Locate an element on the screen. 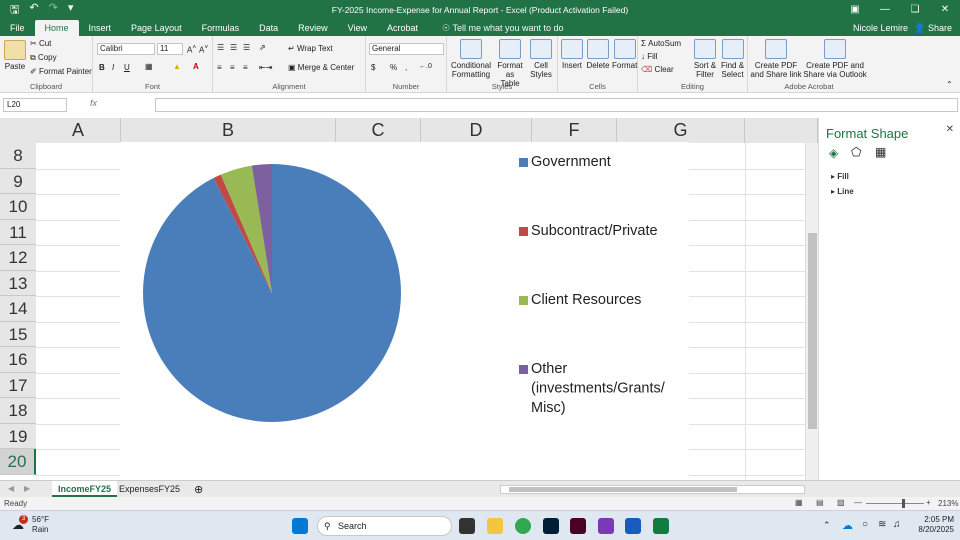  autosum-button: Σ AutoSum is located at coordinates (661, 43).